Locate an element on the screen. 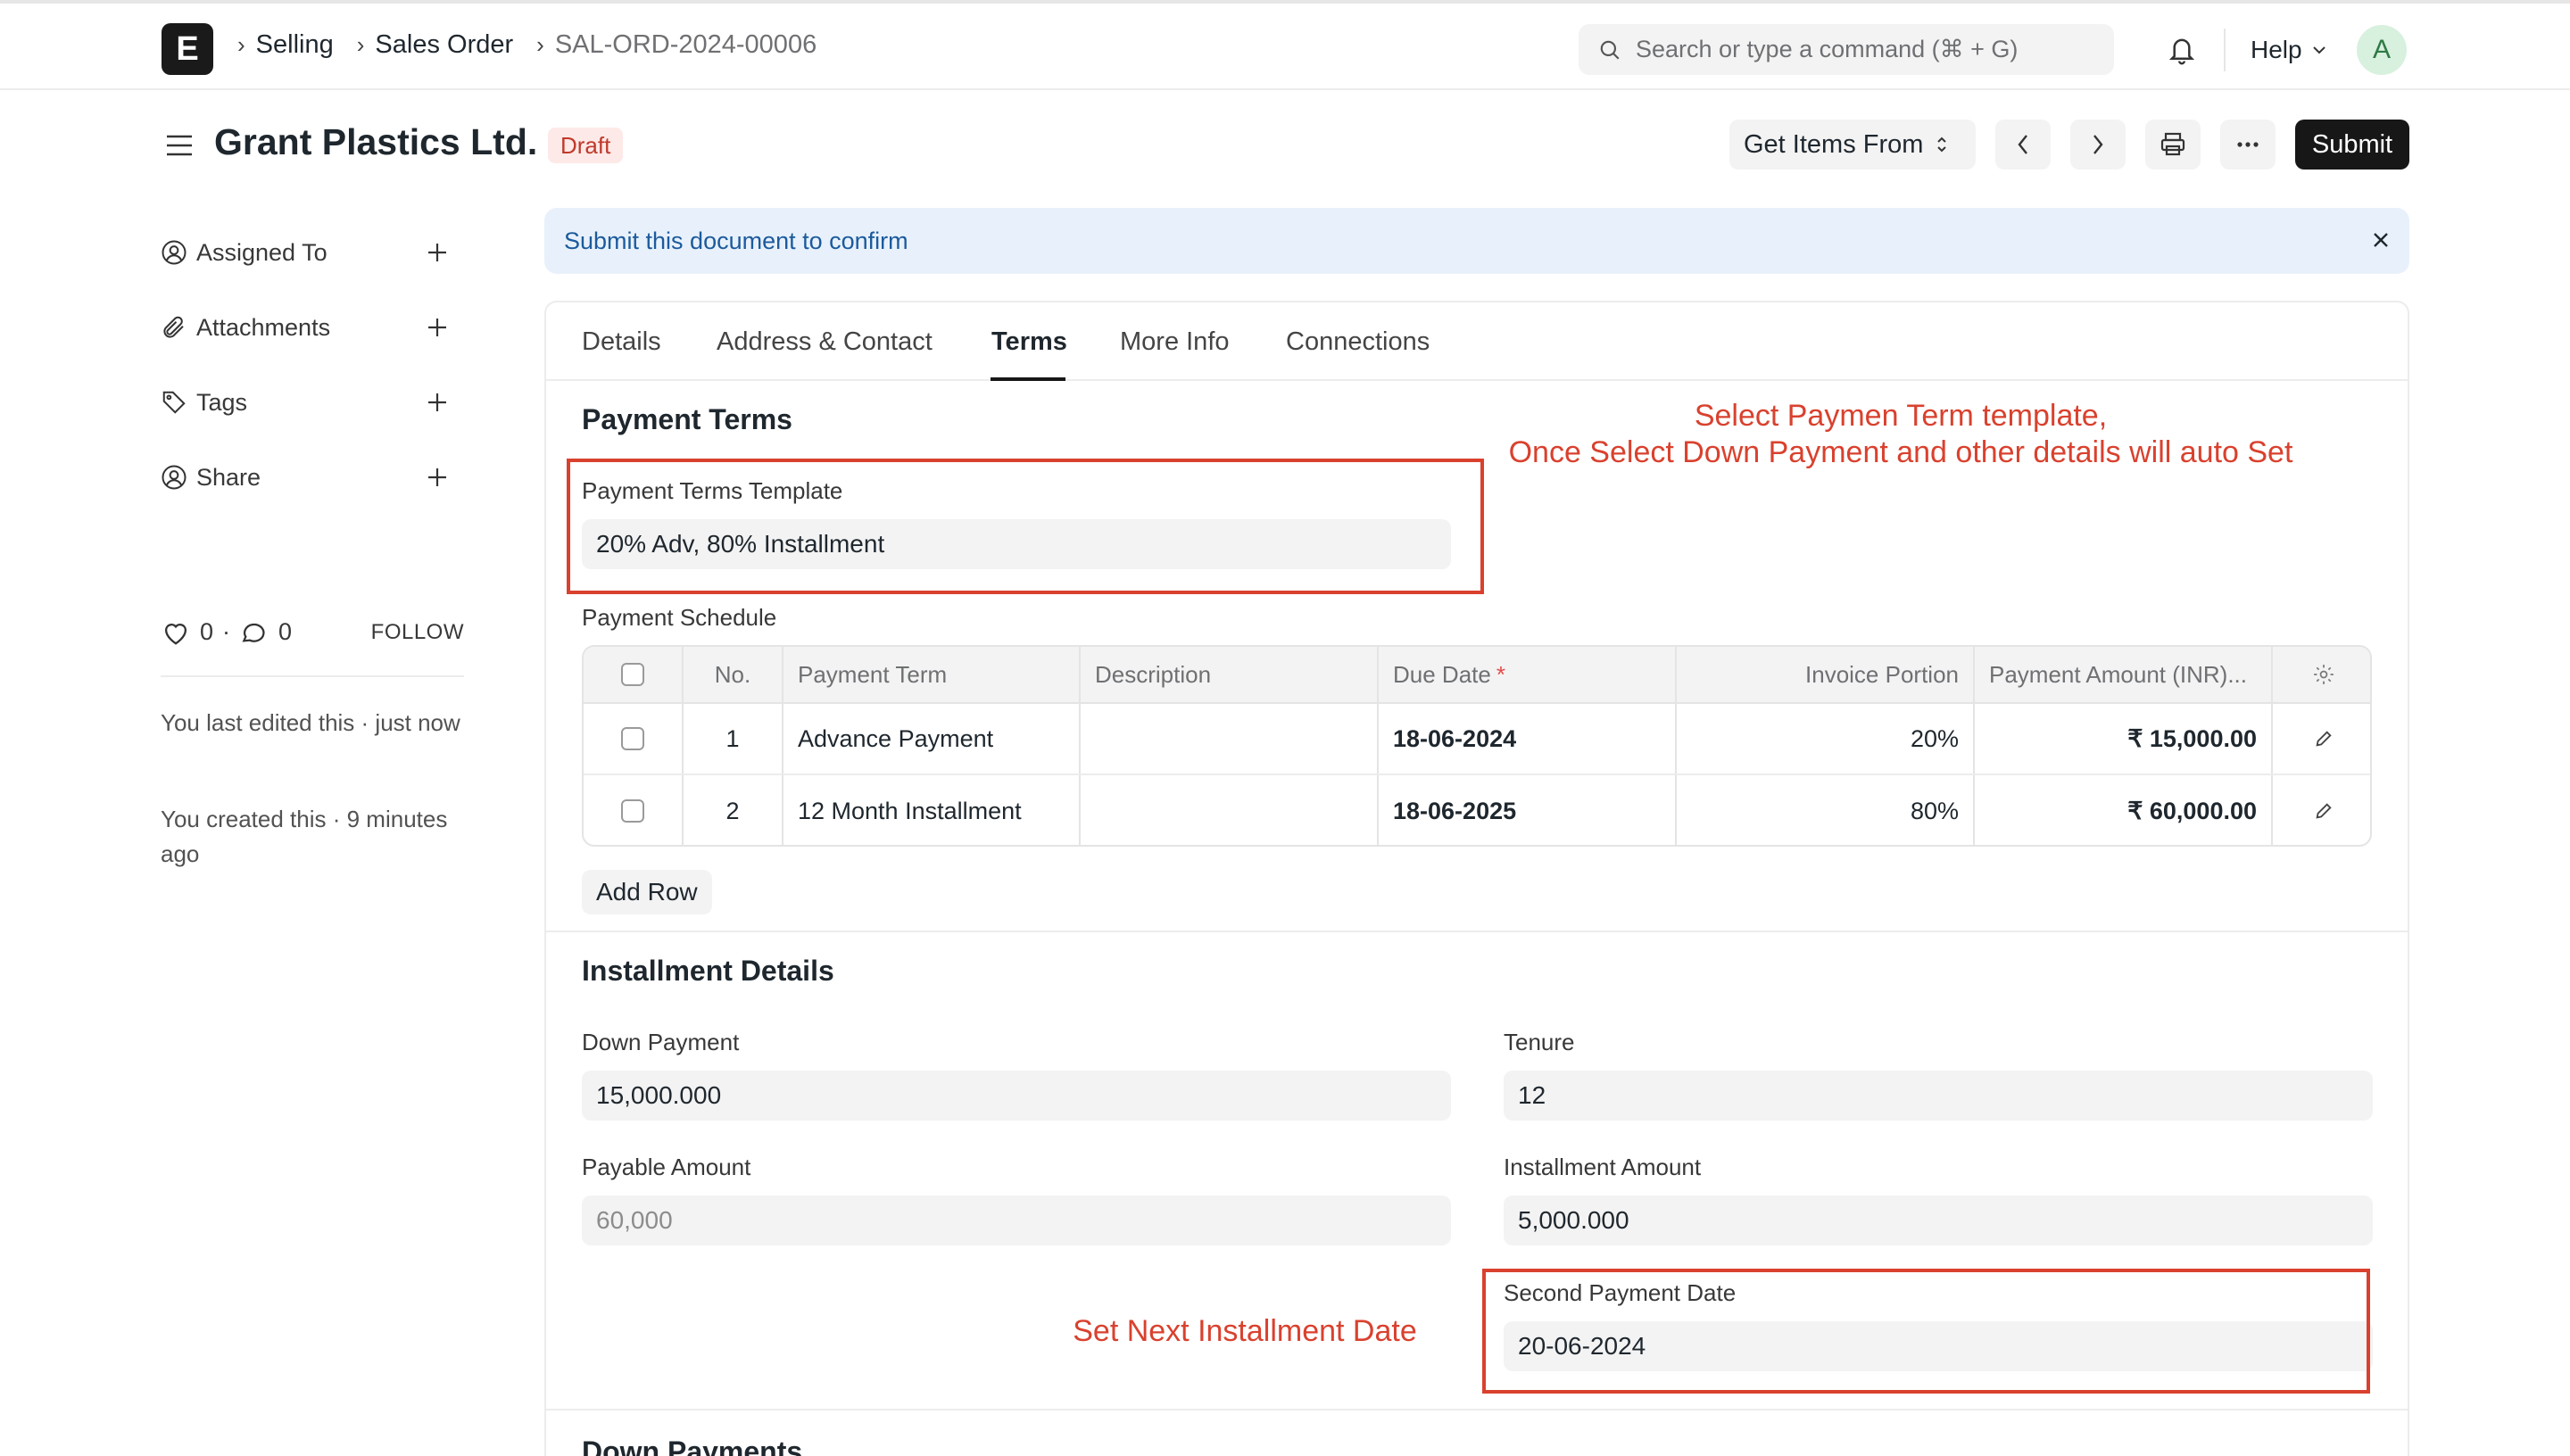 This screenshot has width=2570, height=1456. comment-icon is located at coordinates (254, 632).